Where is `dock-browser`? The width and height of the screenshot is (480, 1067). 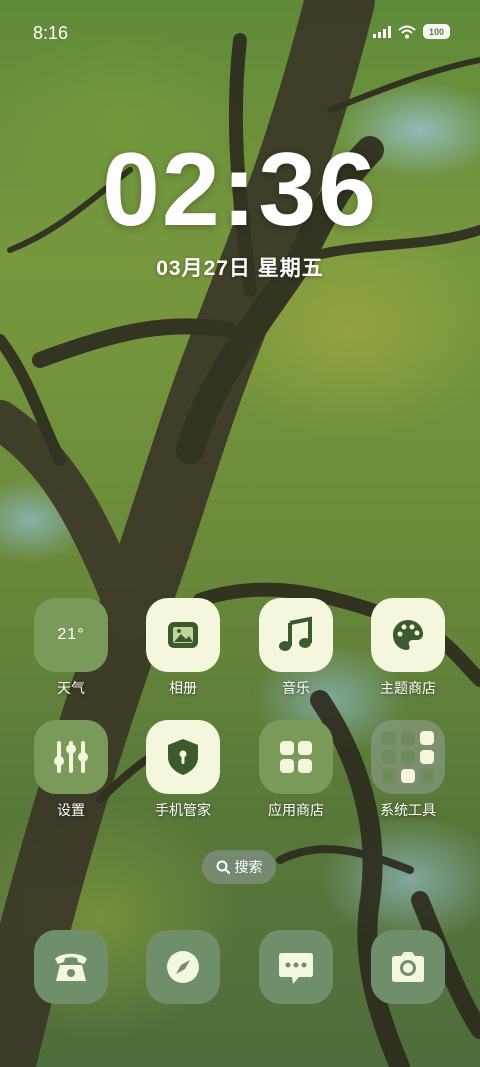 dock-browser is located at coordinates (183, 967).